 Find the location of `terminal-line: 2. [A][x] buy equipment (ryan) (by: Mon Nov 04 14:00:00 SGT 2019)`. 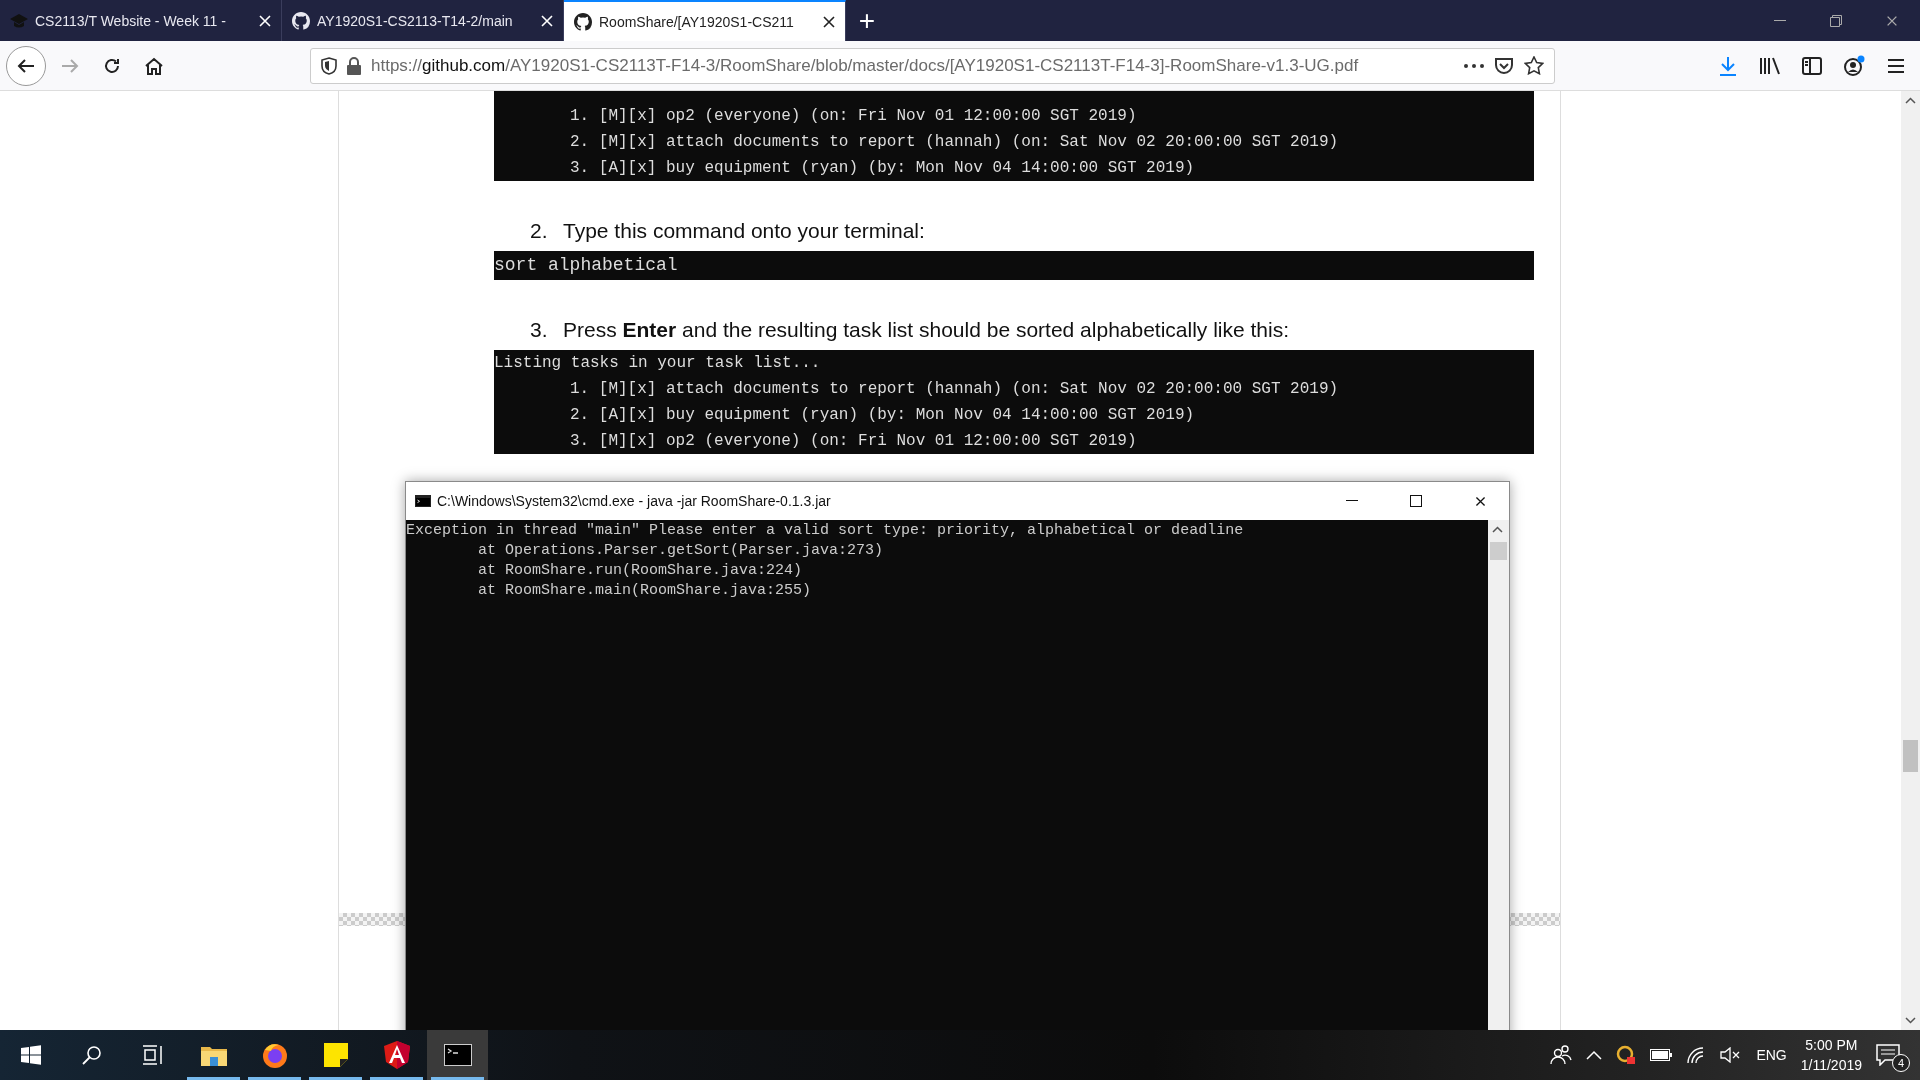

terminal-line: 2. [A][x] buy equipment (ryan) (by: Mon Nov 04 14:00:00 SGT 2019) is located at coordinates (882, 415).